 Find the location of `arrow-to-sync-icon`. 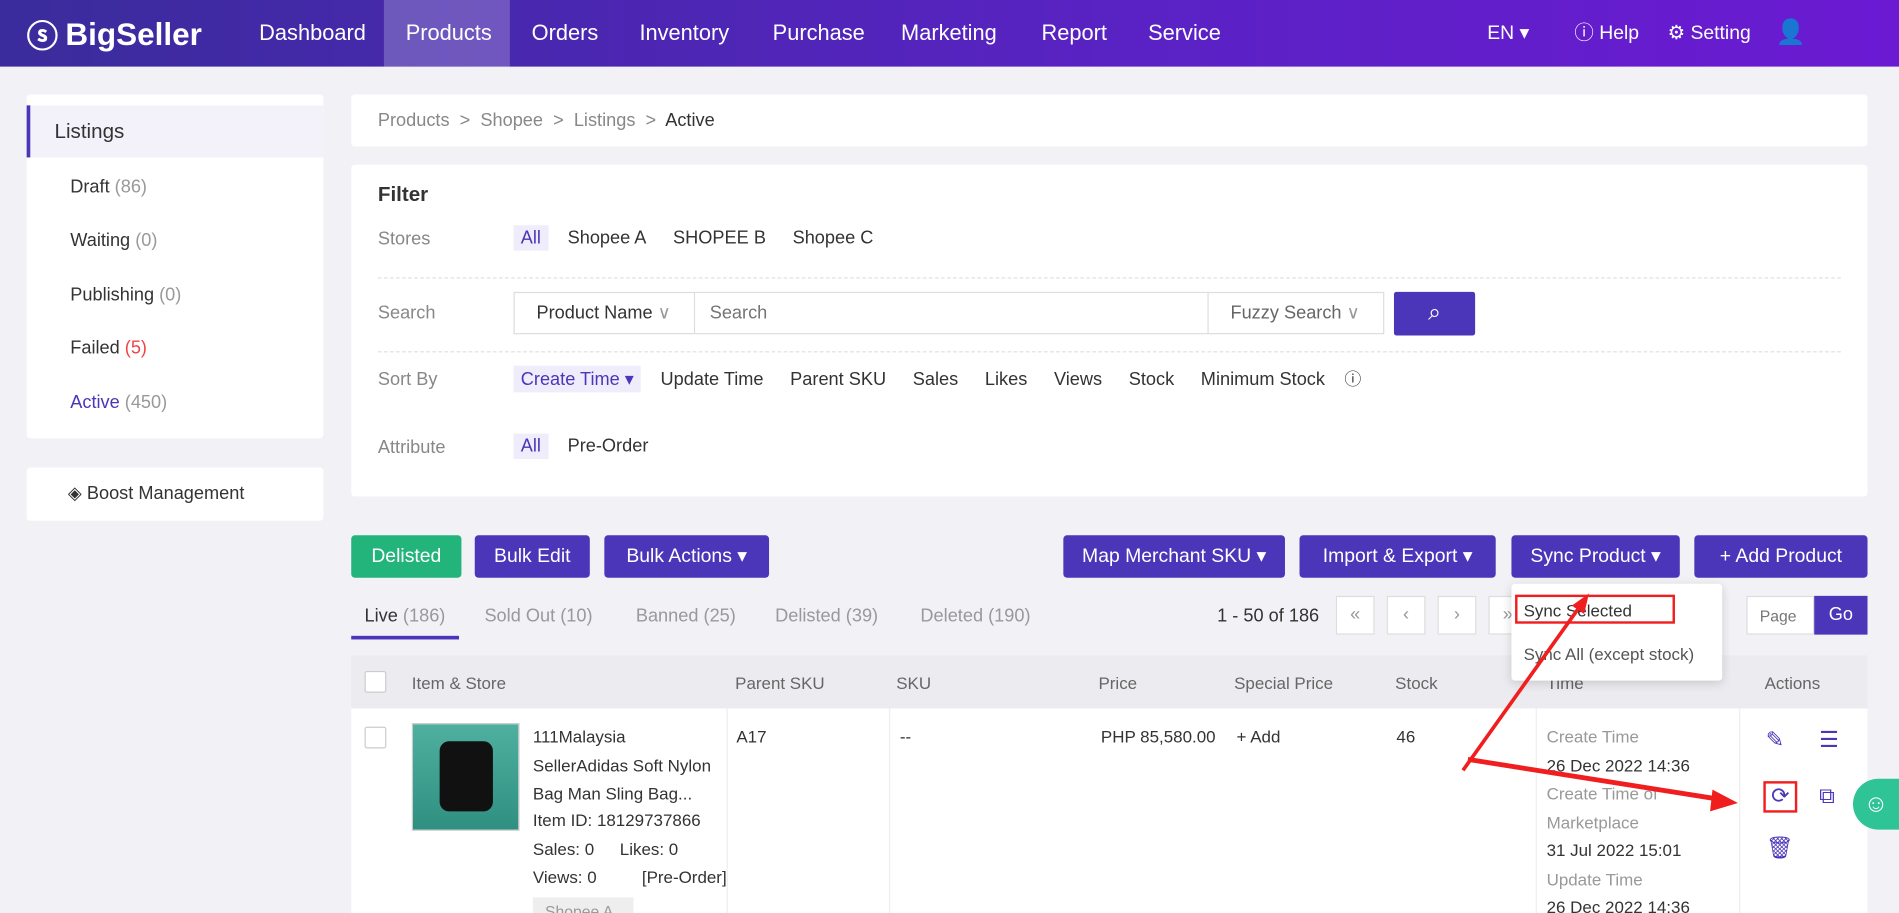

arrow-to-sync-icon is located at coordinates (1594, 779).